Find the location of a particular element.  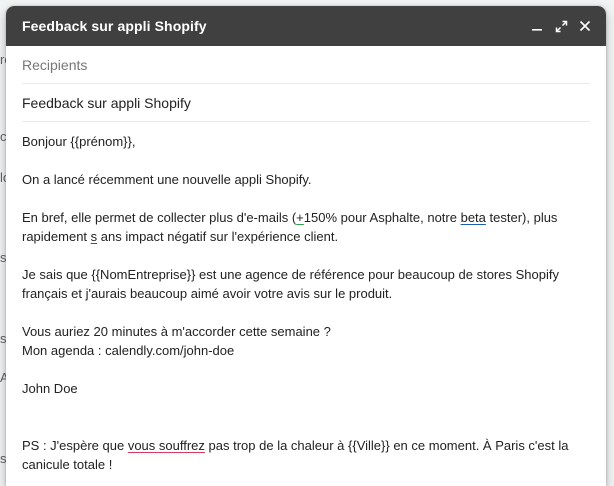

spellcheck-mark: beta is located at coordinates (473, 217).